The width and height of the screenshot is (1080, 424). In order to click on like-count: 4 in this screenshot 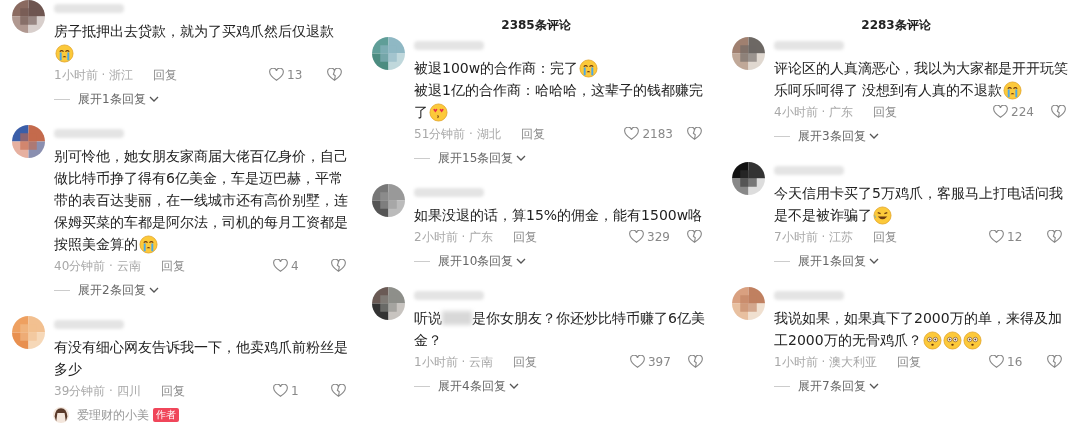, I will do `click(295, 266)`.